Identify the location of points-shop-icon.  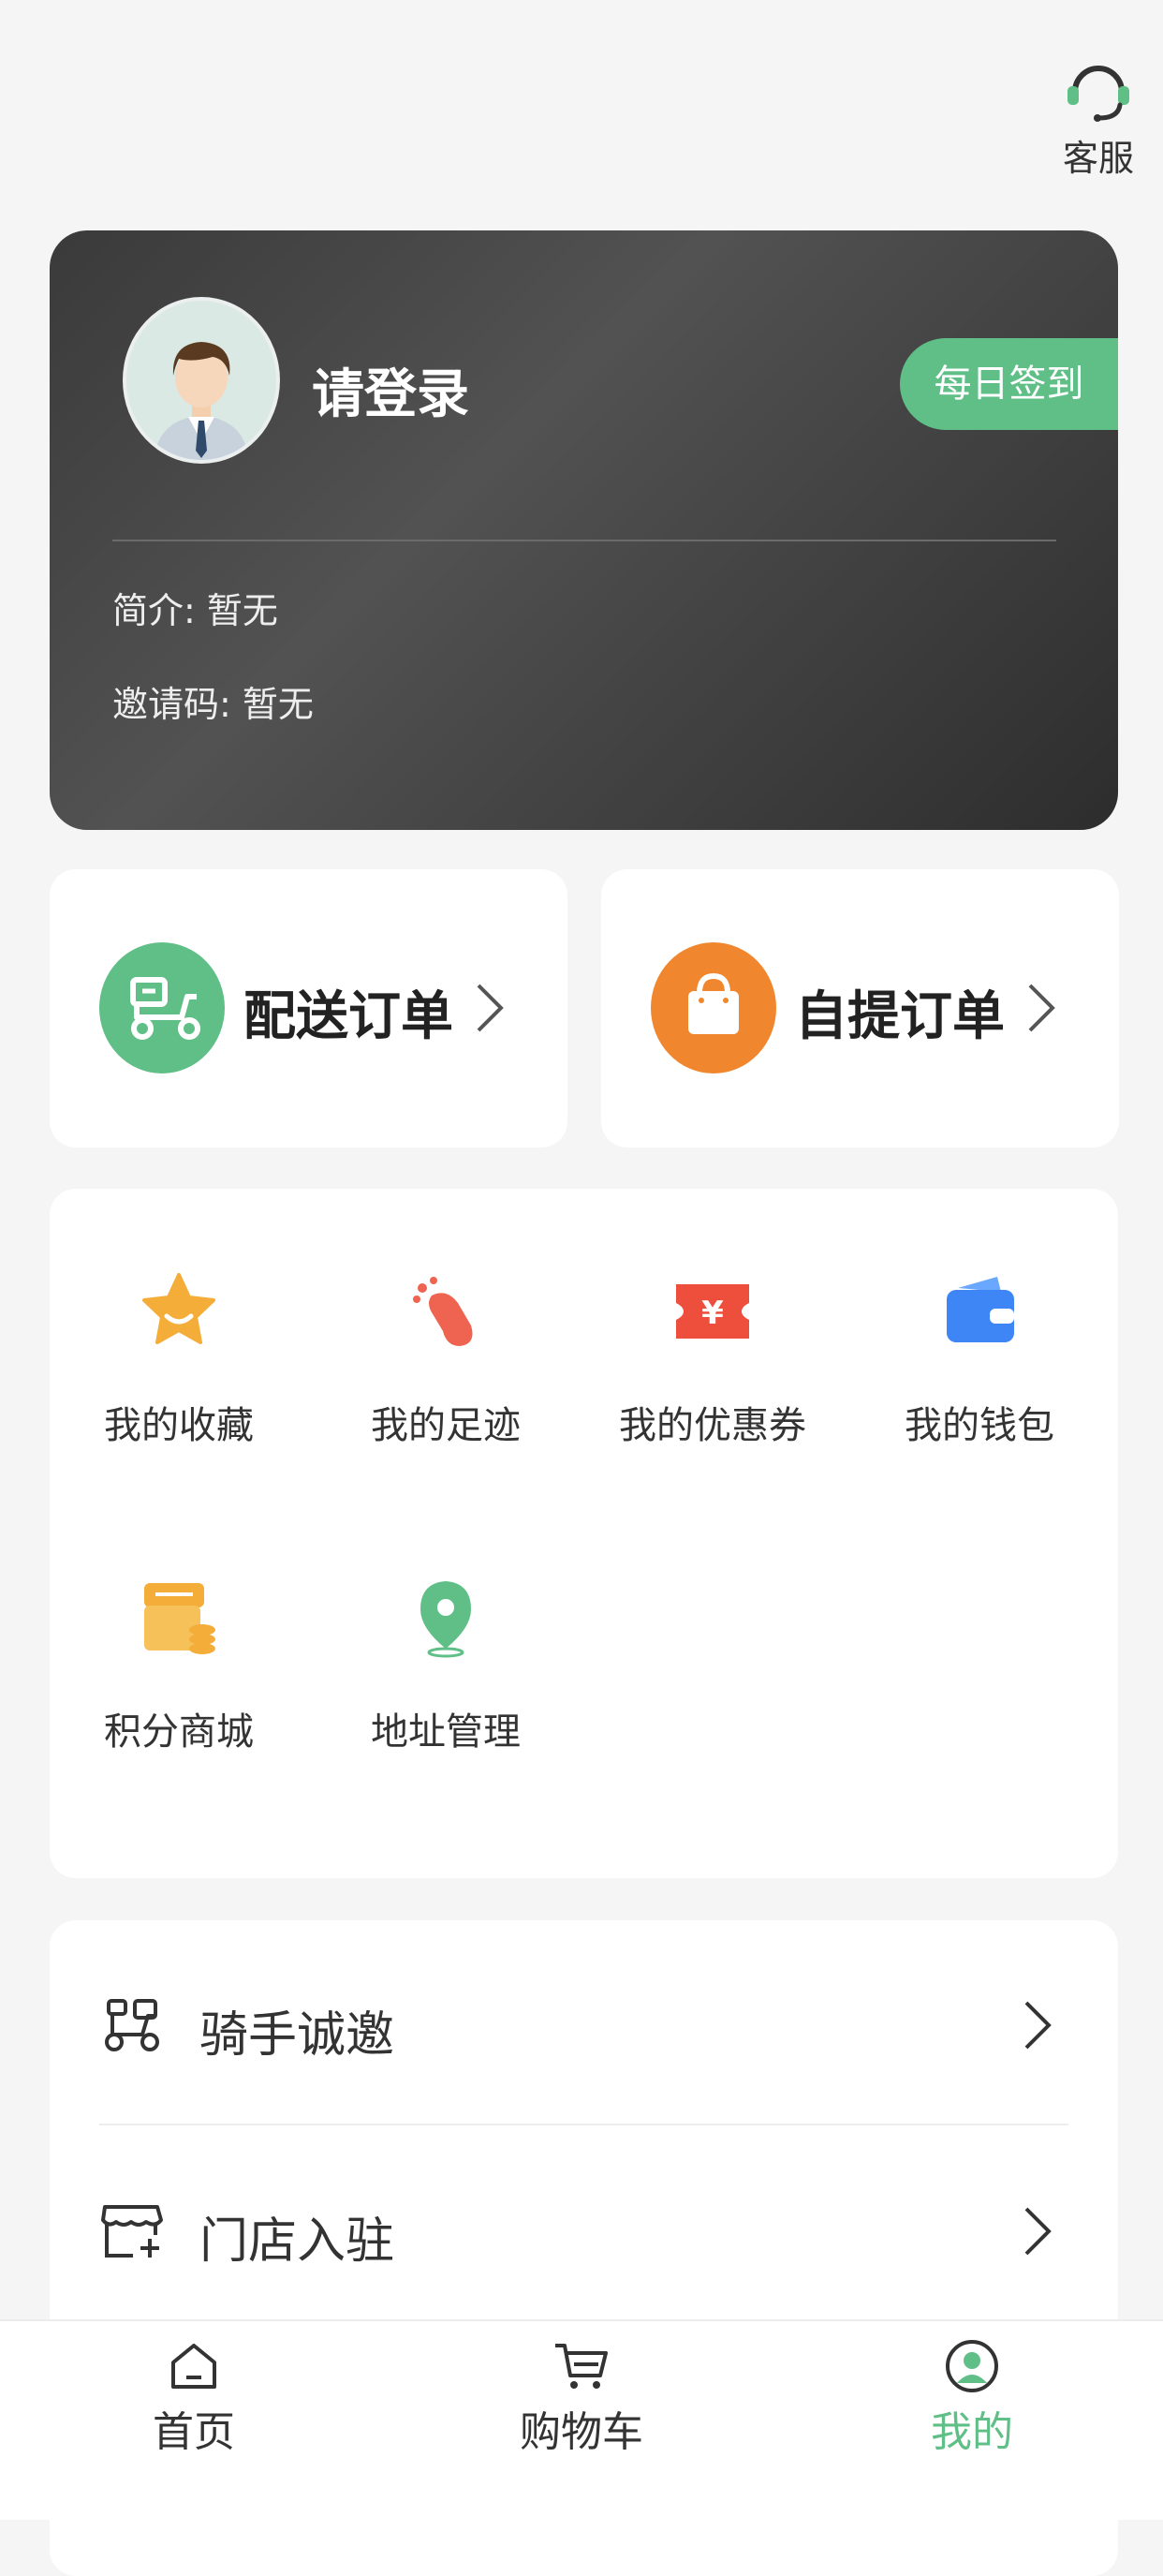
(179, 1618).